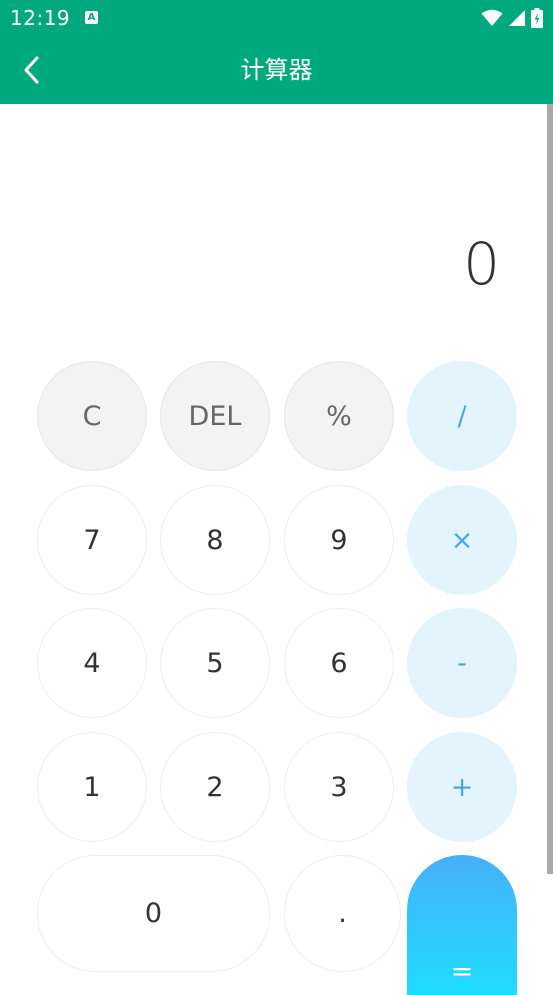 The width and height of the screenshot is (553, 995). I want to click on status-bar: 12:19 A, so click(276, 18).